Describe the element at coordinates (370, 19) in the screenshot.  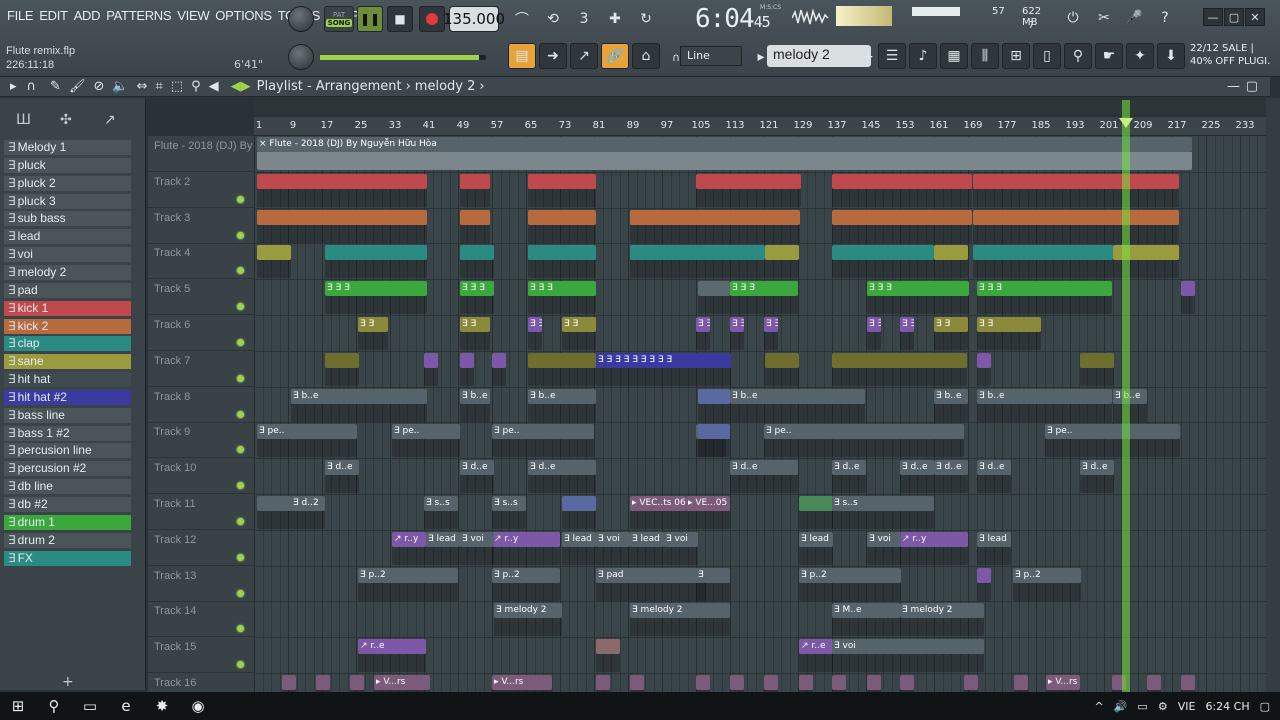
I see `pause-button: ❚❚` at that location.